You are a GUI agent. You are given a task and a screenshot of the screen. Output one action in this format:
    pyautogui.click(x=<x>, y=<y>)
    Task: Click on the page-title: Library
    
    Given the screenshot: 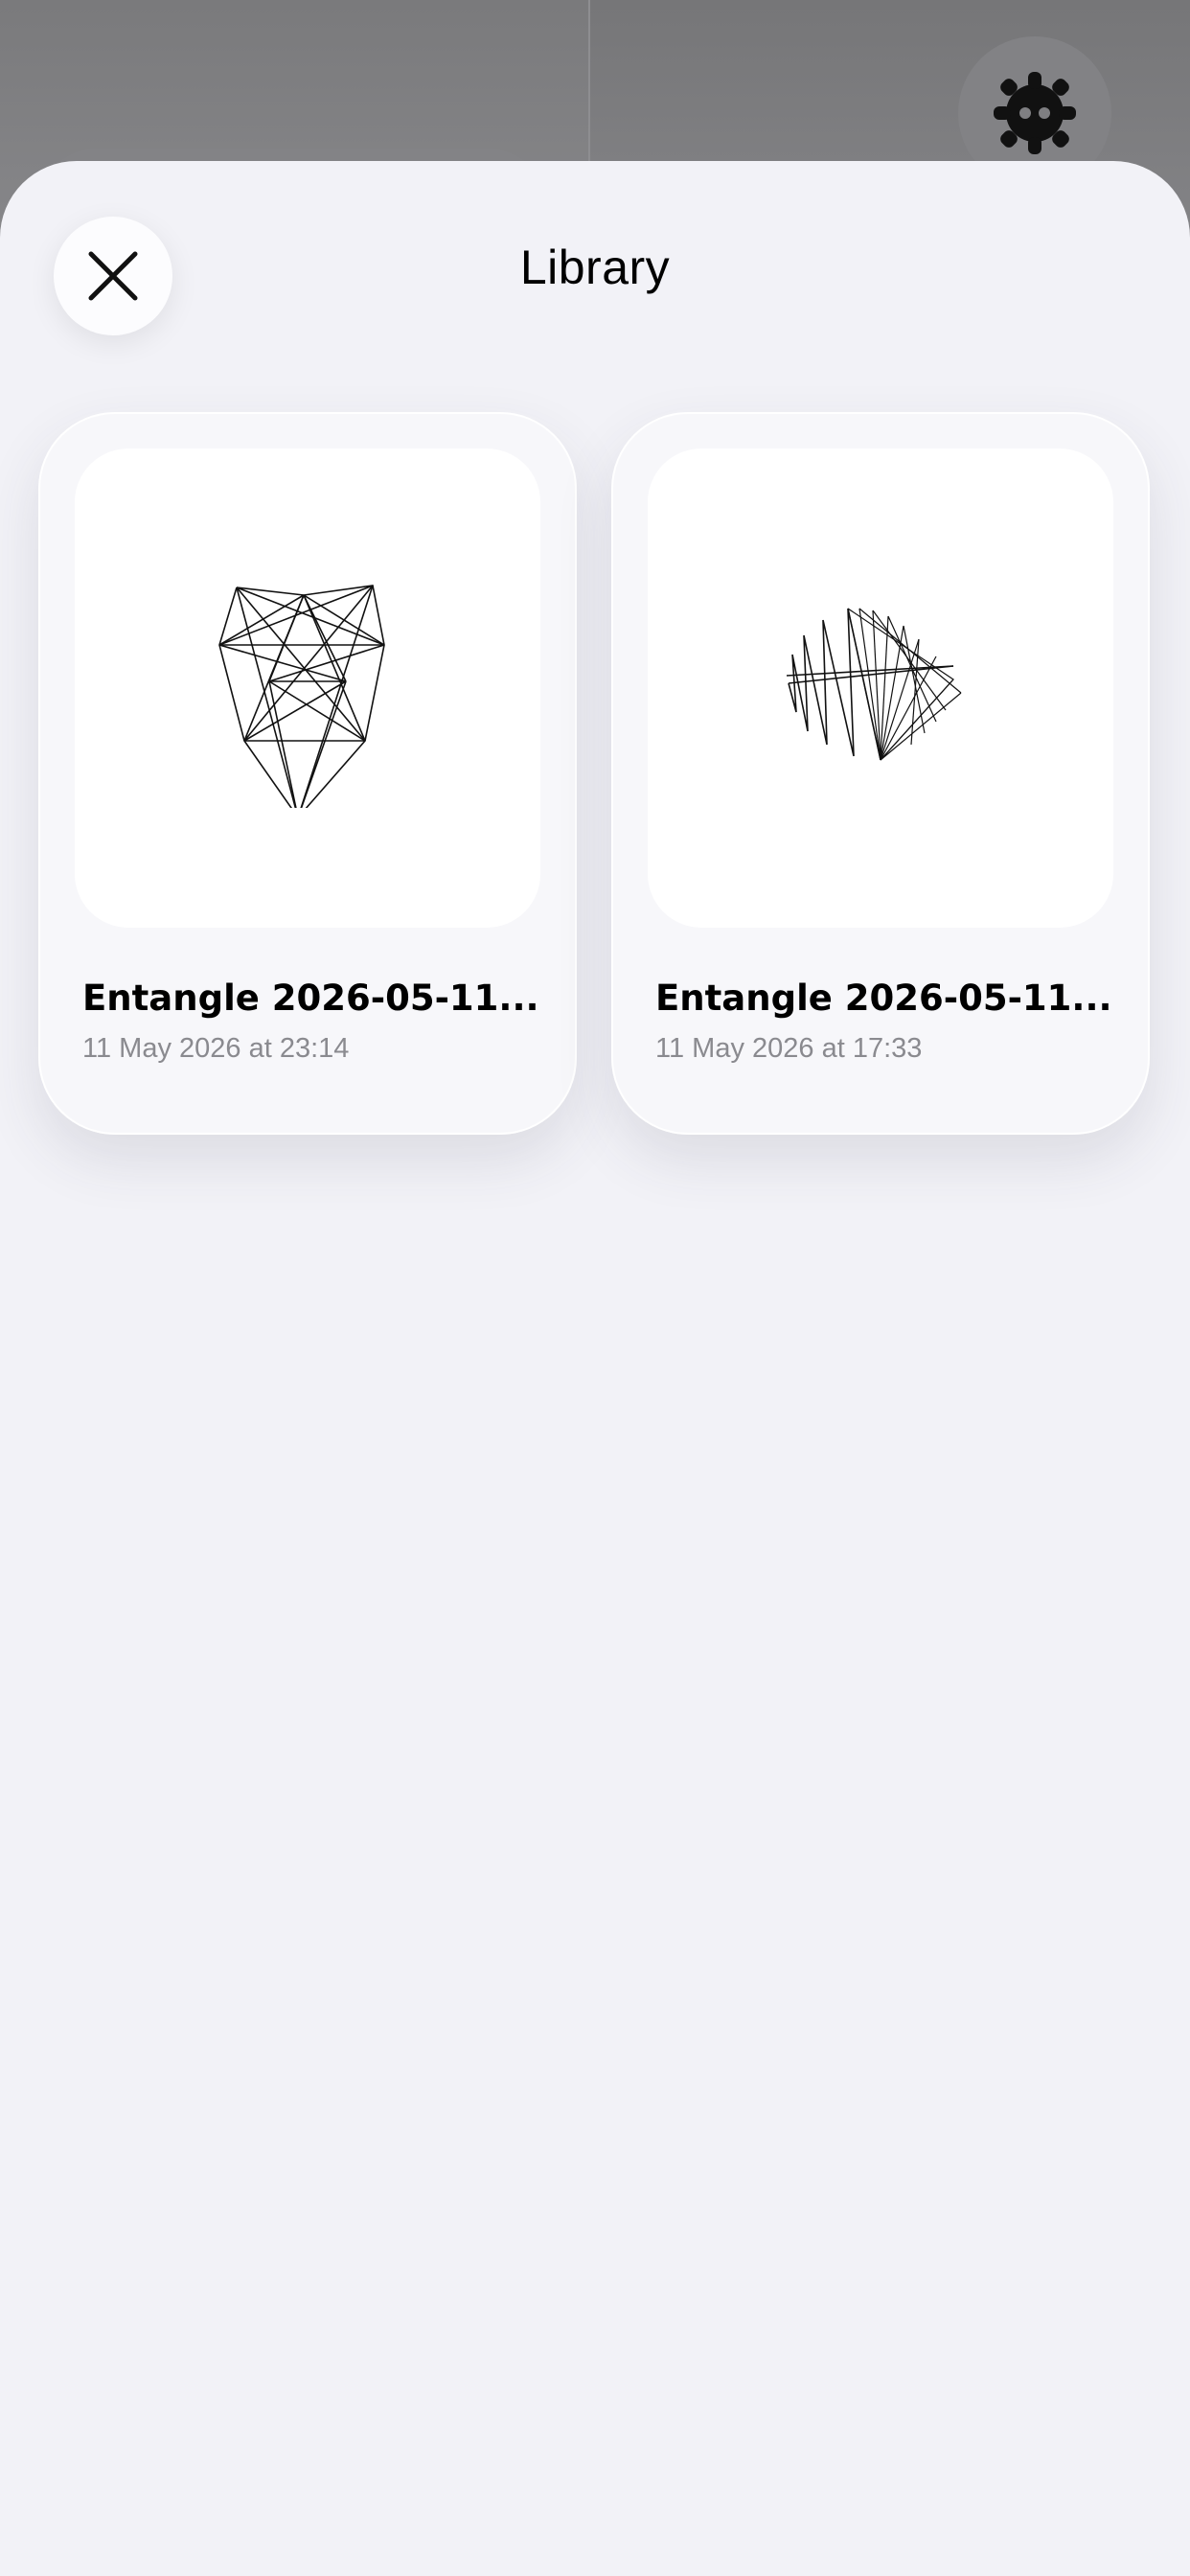 What is the action you would take?
    pyautogui.click(x=595, y=267)
    